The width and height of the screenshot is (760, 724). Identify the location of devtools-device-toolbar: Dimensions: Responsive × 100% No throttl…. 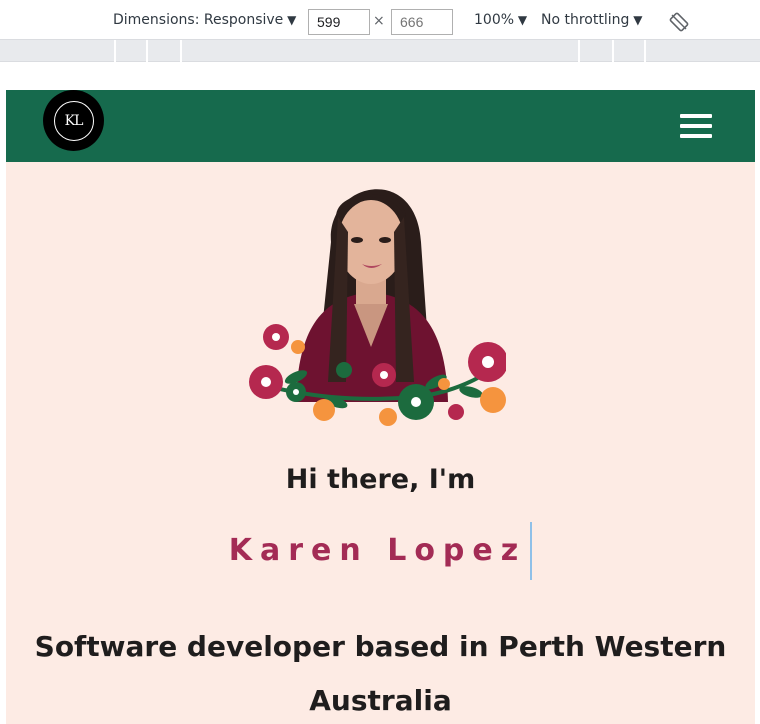
(380, 20).